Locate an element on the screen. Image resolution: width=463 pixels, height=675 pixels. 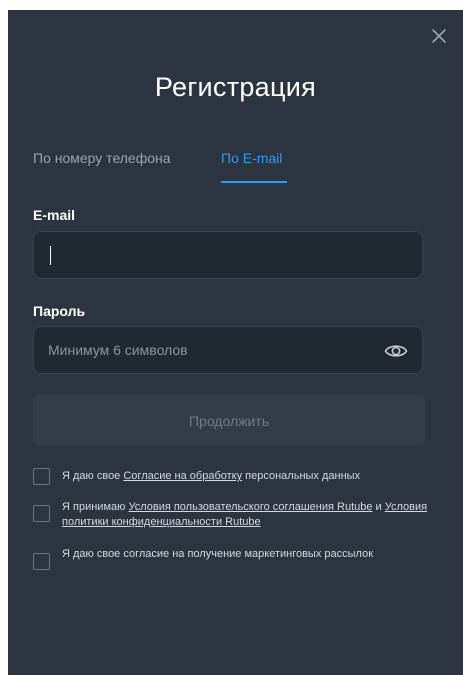
tab-email: По E-mail is located at coordinates (251, 163).